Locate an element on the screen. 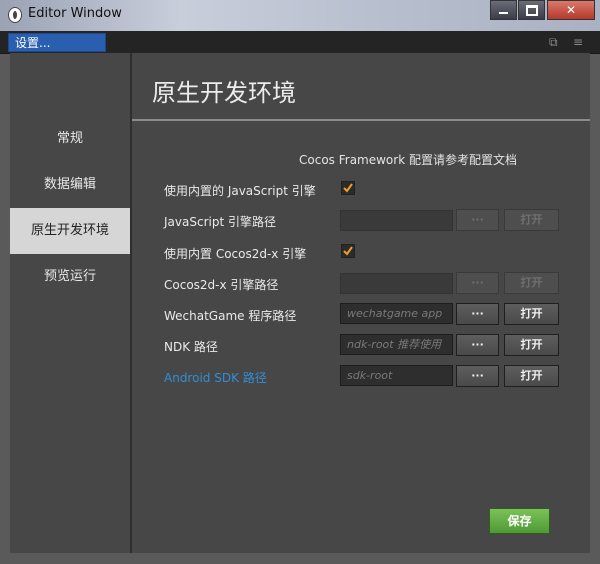  android-sdk-open-button: 打开 is located at coordinates (531, 376).